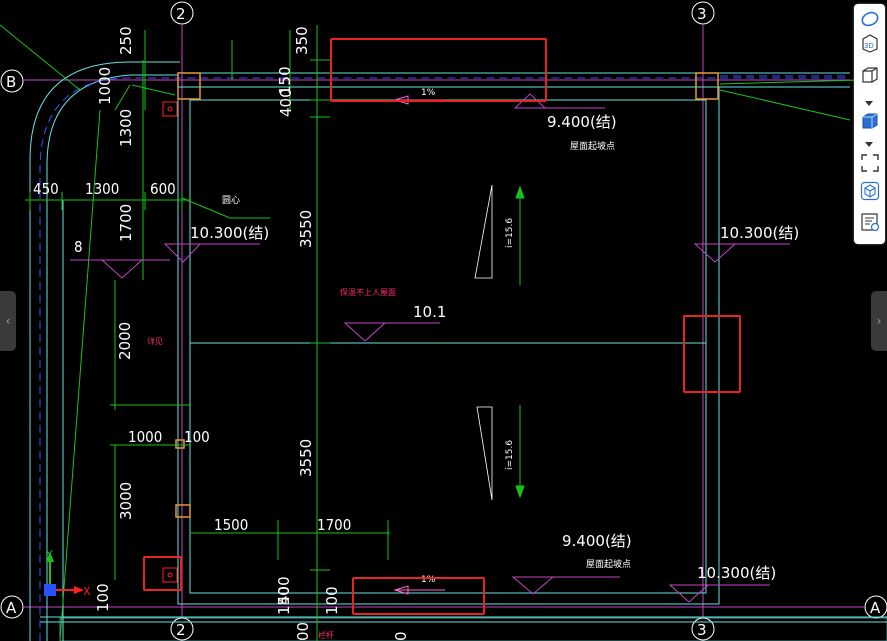 This screenshot has height=641, width=887. Describe the element at coordinates (162, 573) in the screenshot. I see `highlight-box-column` at that location.